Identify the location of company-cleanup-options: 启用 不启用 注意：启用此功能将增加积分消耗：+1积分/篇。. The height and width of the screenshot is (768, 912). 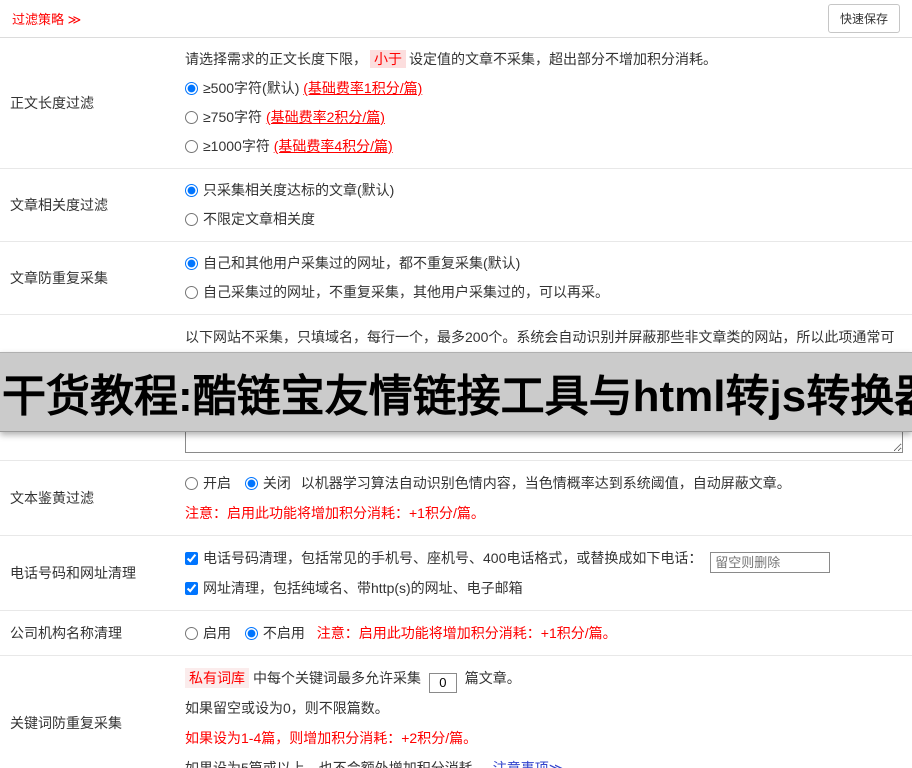
(544, 633).